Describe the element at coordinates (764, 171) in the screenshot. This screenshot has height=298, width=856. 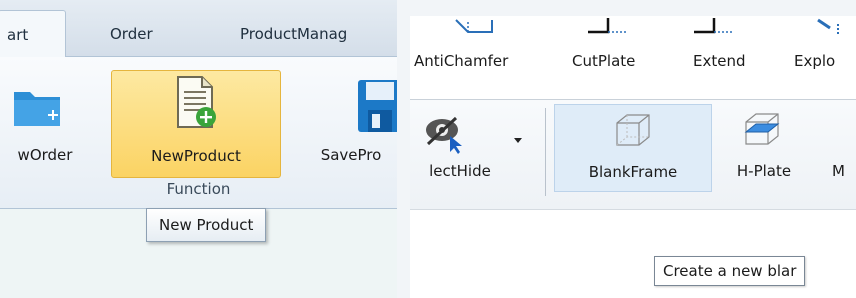
I see `h-plate-label: H-Plate` at that location.